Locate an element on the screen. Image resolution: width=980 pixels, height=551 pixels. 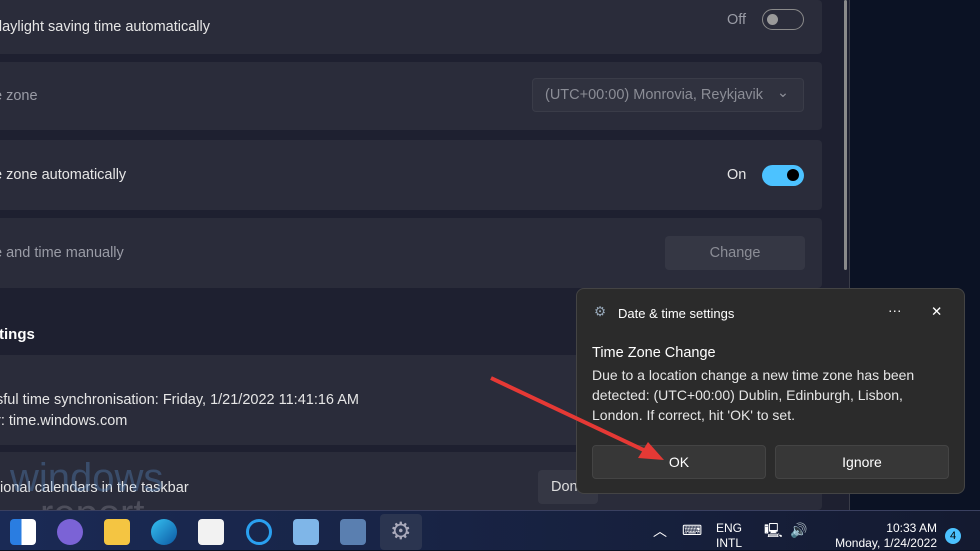
edge-icon is located at coordinates (164, 532).